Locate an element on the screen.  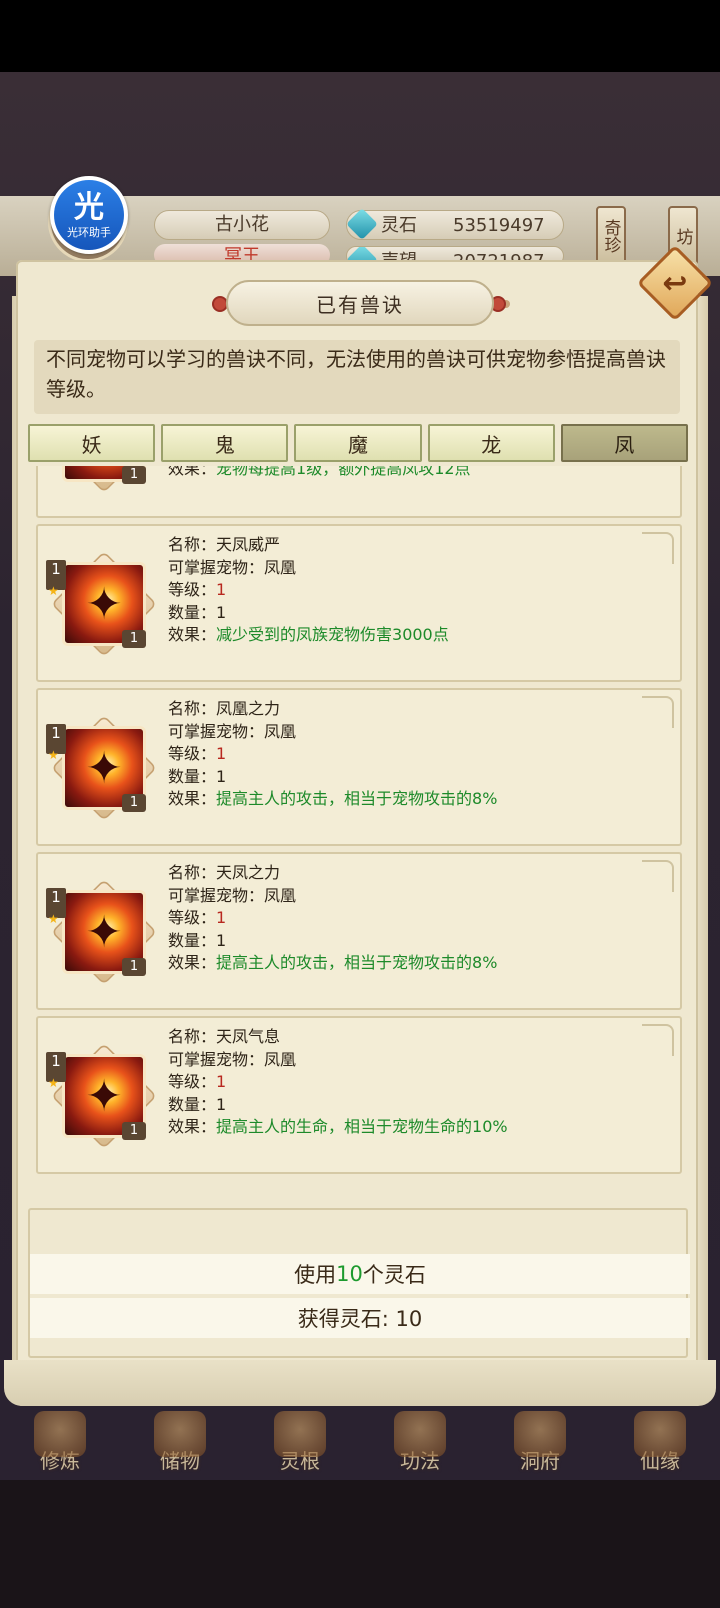
tab-long: 龙 is located at coordinates (491, 443).